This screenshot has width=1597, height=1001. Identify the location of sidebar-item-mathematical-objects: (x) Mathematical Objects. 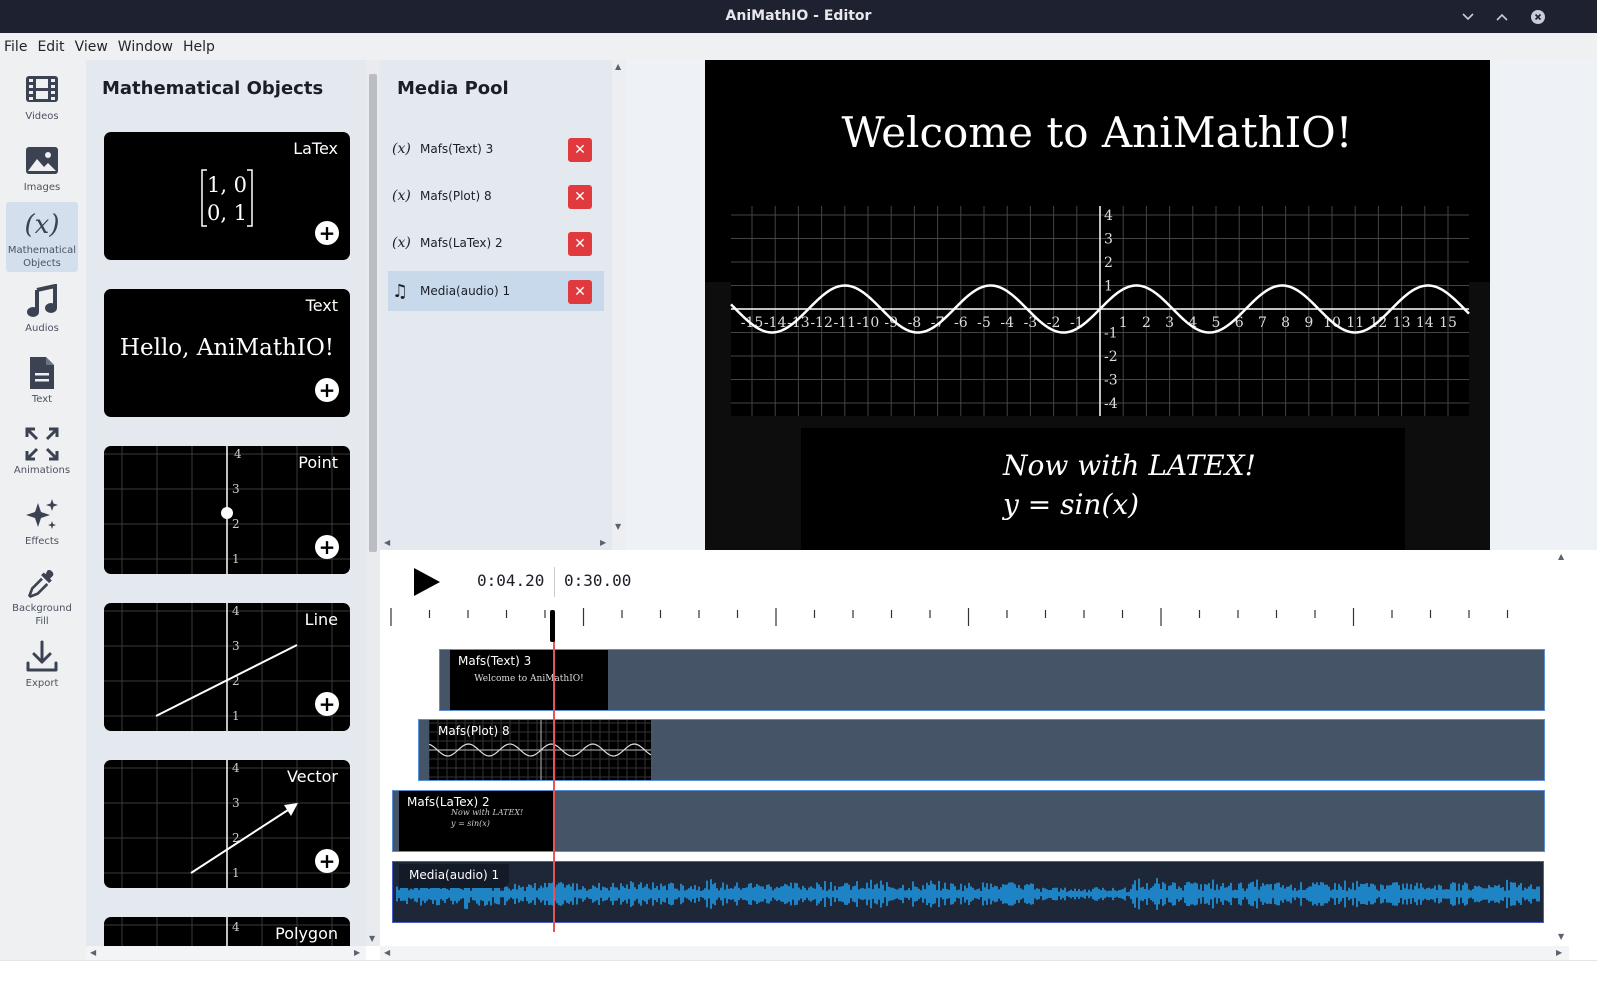
(42, 237).